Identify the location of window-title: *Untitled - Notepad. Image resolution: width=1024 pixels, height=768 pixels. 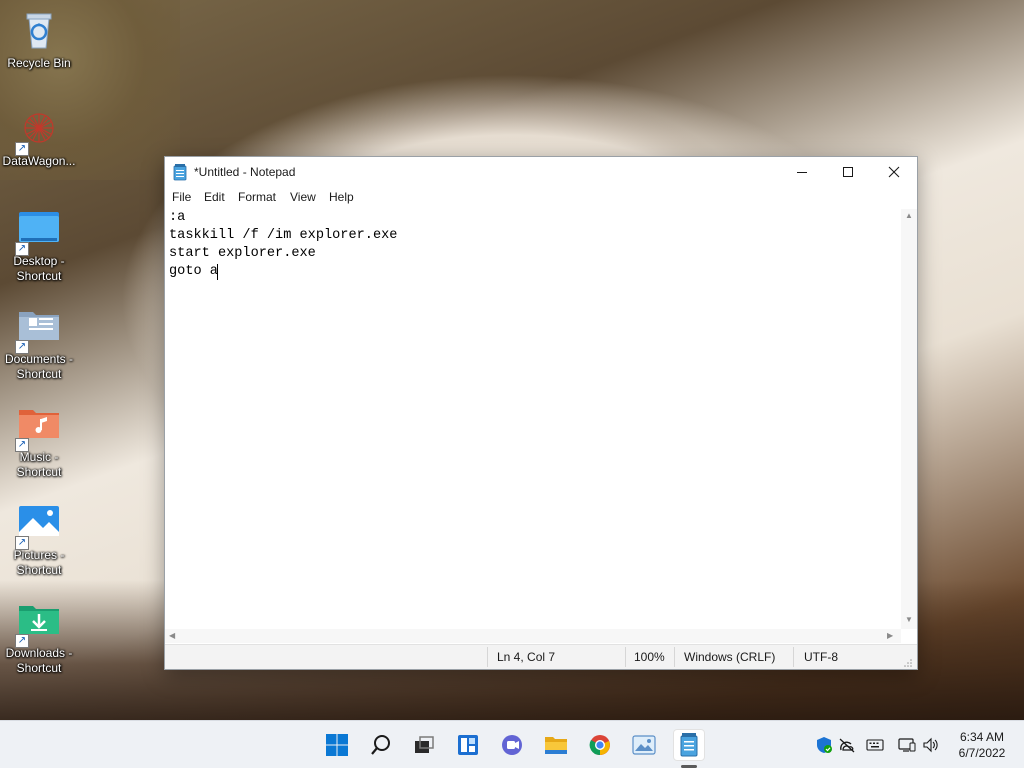
(245, 172).